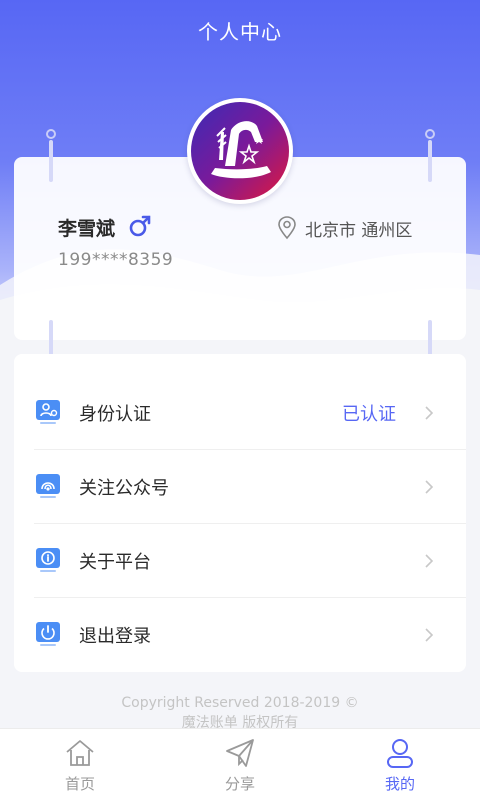 This screenshot has height=801, width=480. I want to click on avatar-image, so click(240, 151).